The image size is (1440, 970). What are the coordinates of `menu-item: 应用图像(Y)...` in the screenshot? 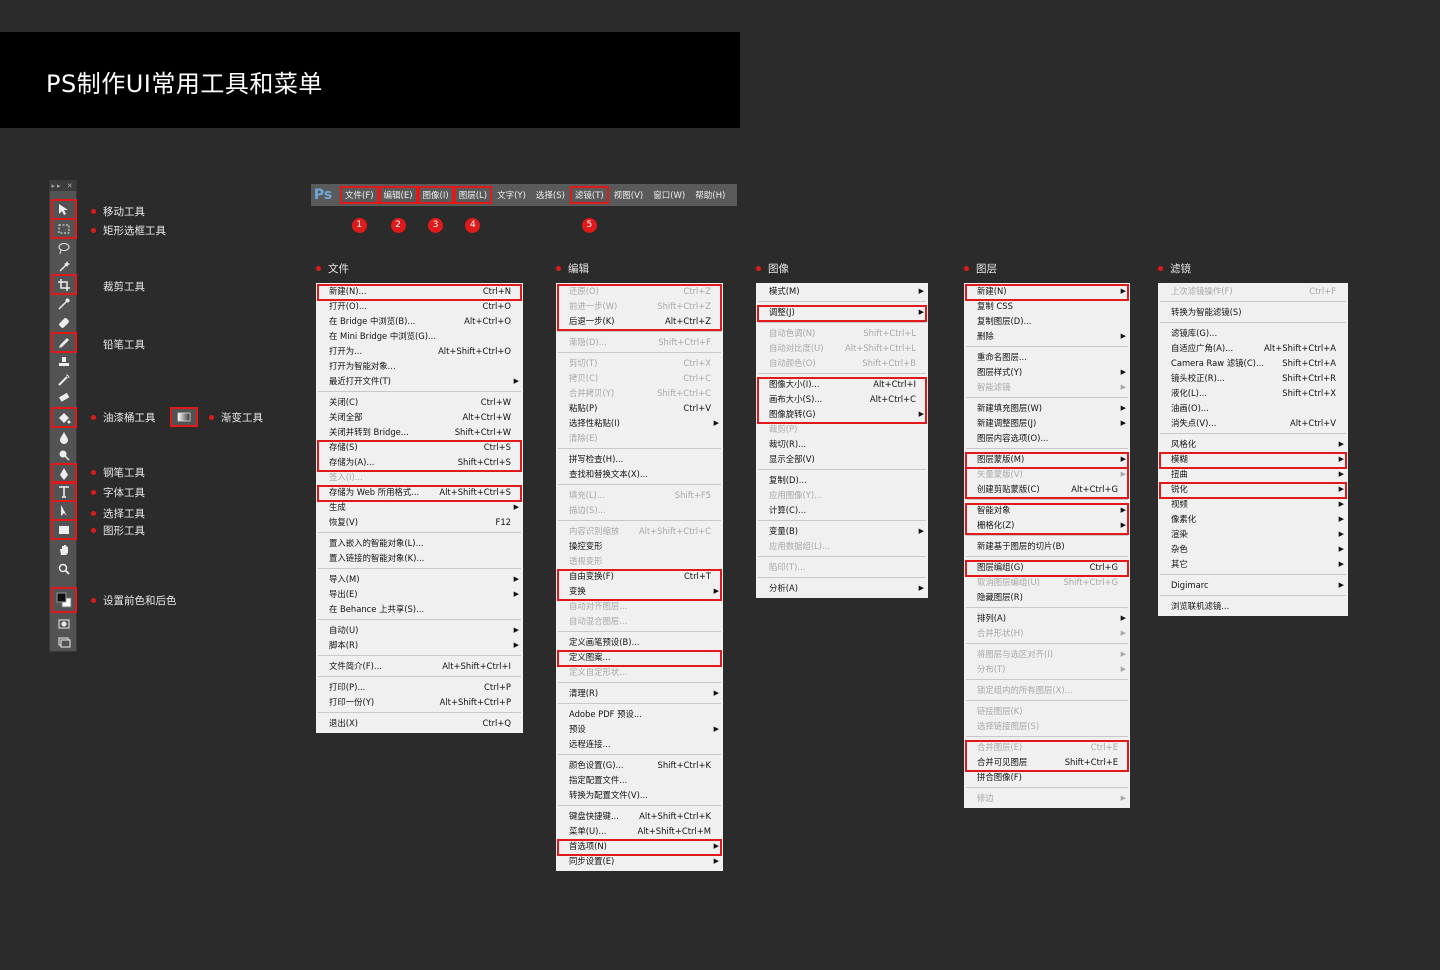 It's located at (842, 495).